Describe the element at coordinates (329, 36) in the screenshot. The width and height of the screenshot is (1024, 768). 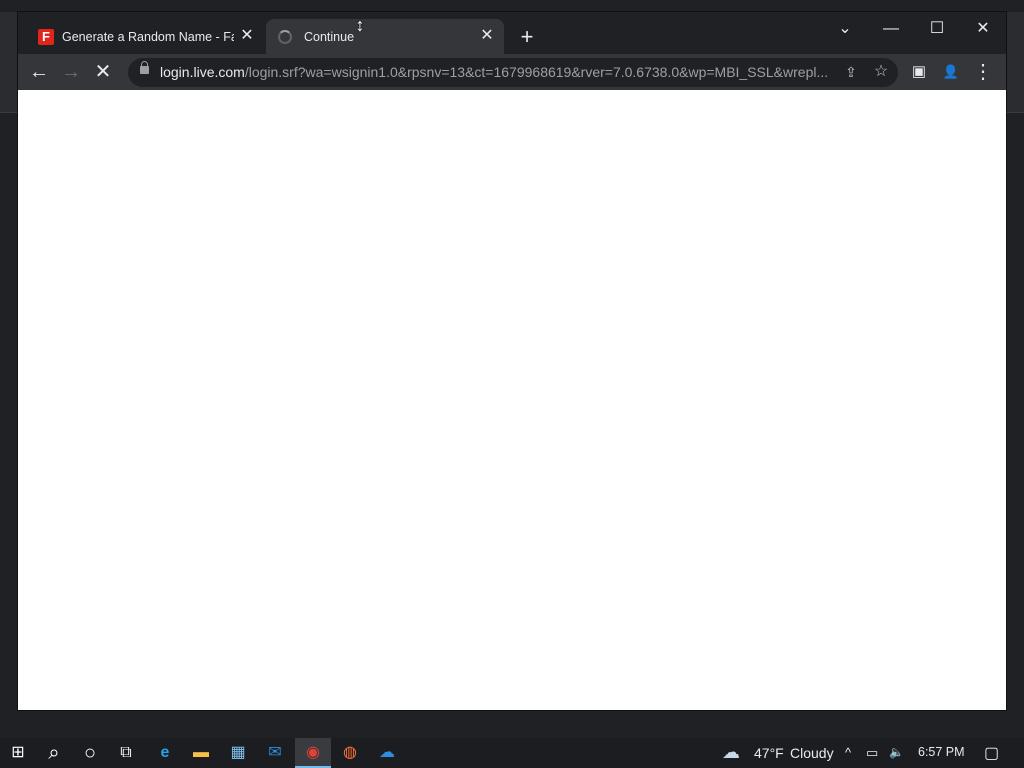
I see `tab-title: Continue` at that location.